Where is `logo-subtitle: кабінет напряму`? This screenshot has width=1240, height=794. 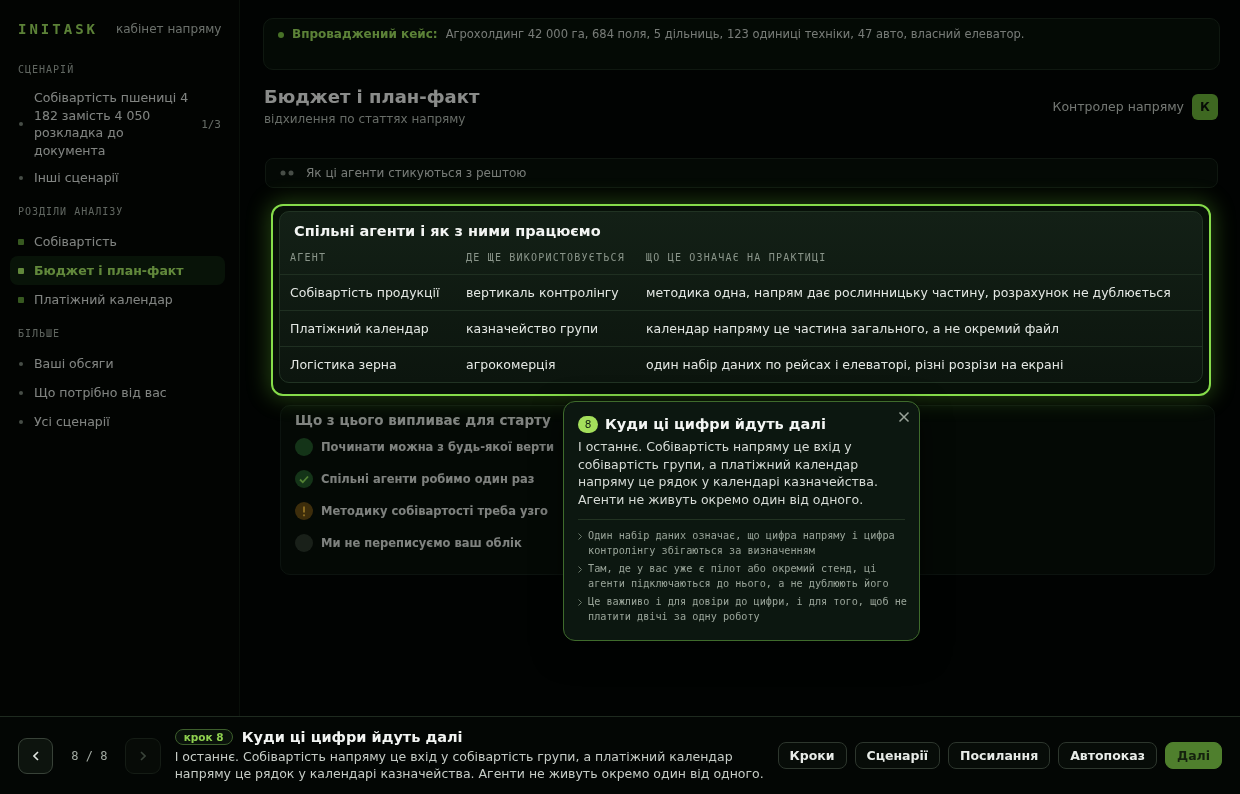 logo-subtitle: кабінет напряму is located at coordinates (169, 29).